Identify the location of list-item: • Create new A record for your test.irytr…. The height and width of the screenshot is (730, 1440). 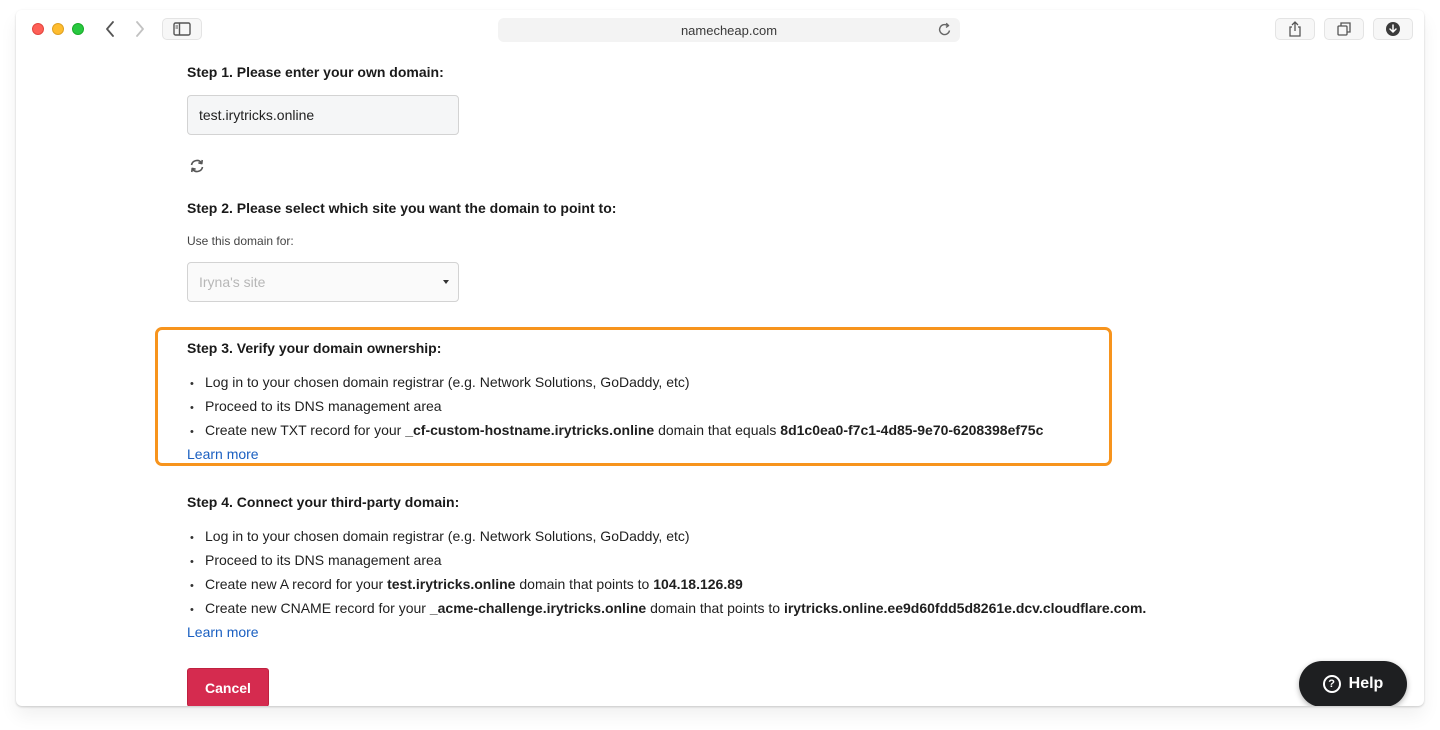
(466, 584).